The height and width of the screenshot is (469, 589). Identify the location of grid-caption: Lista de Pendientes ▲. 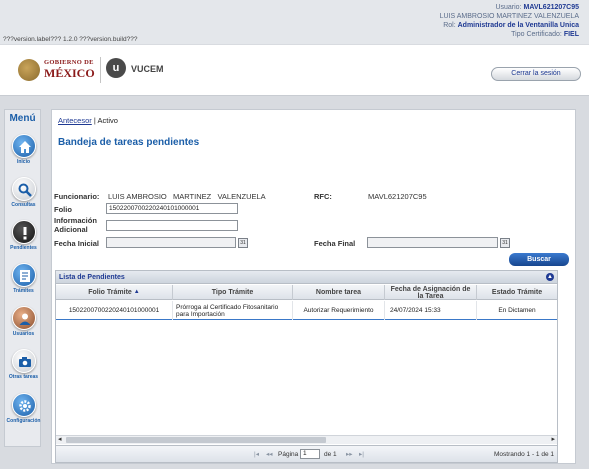
(306, 277).